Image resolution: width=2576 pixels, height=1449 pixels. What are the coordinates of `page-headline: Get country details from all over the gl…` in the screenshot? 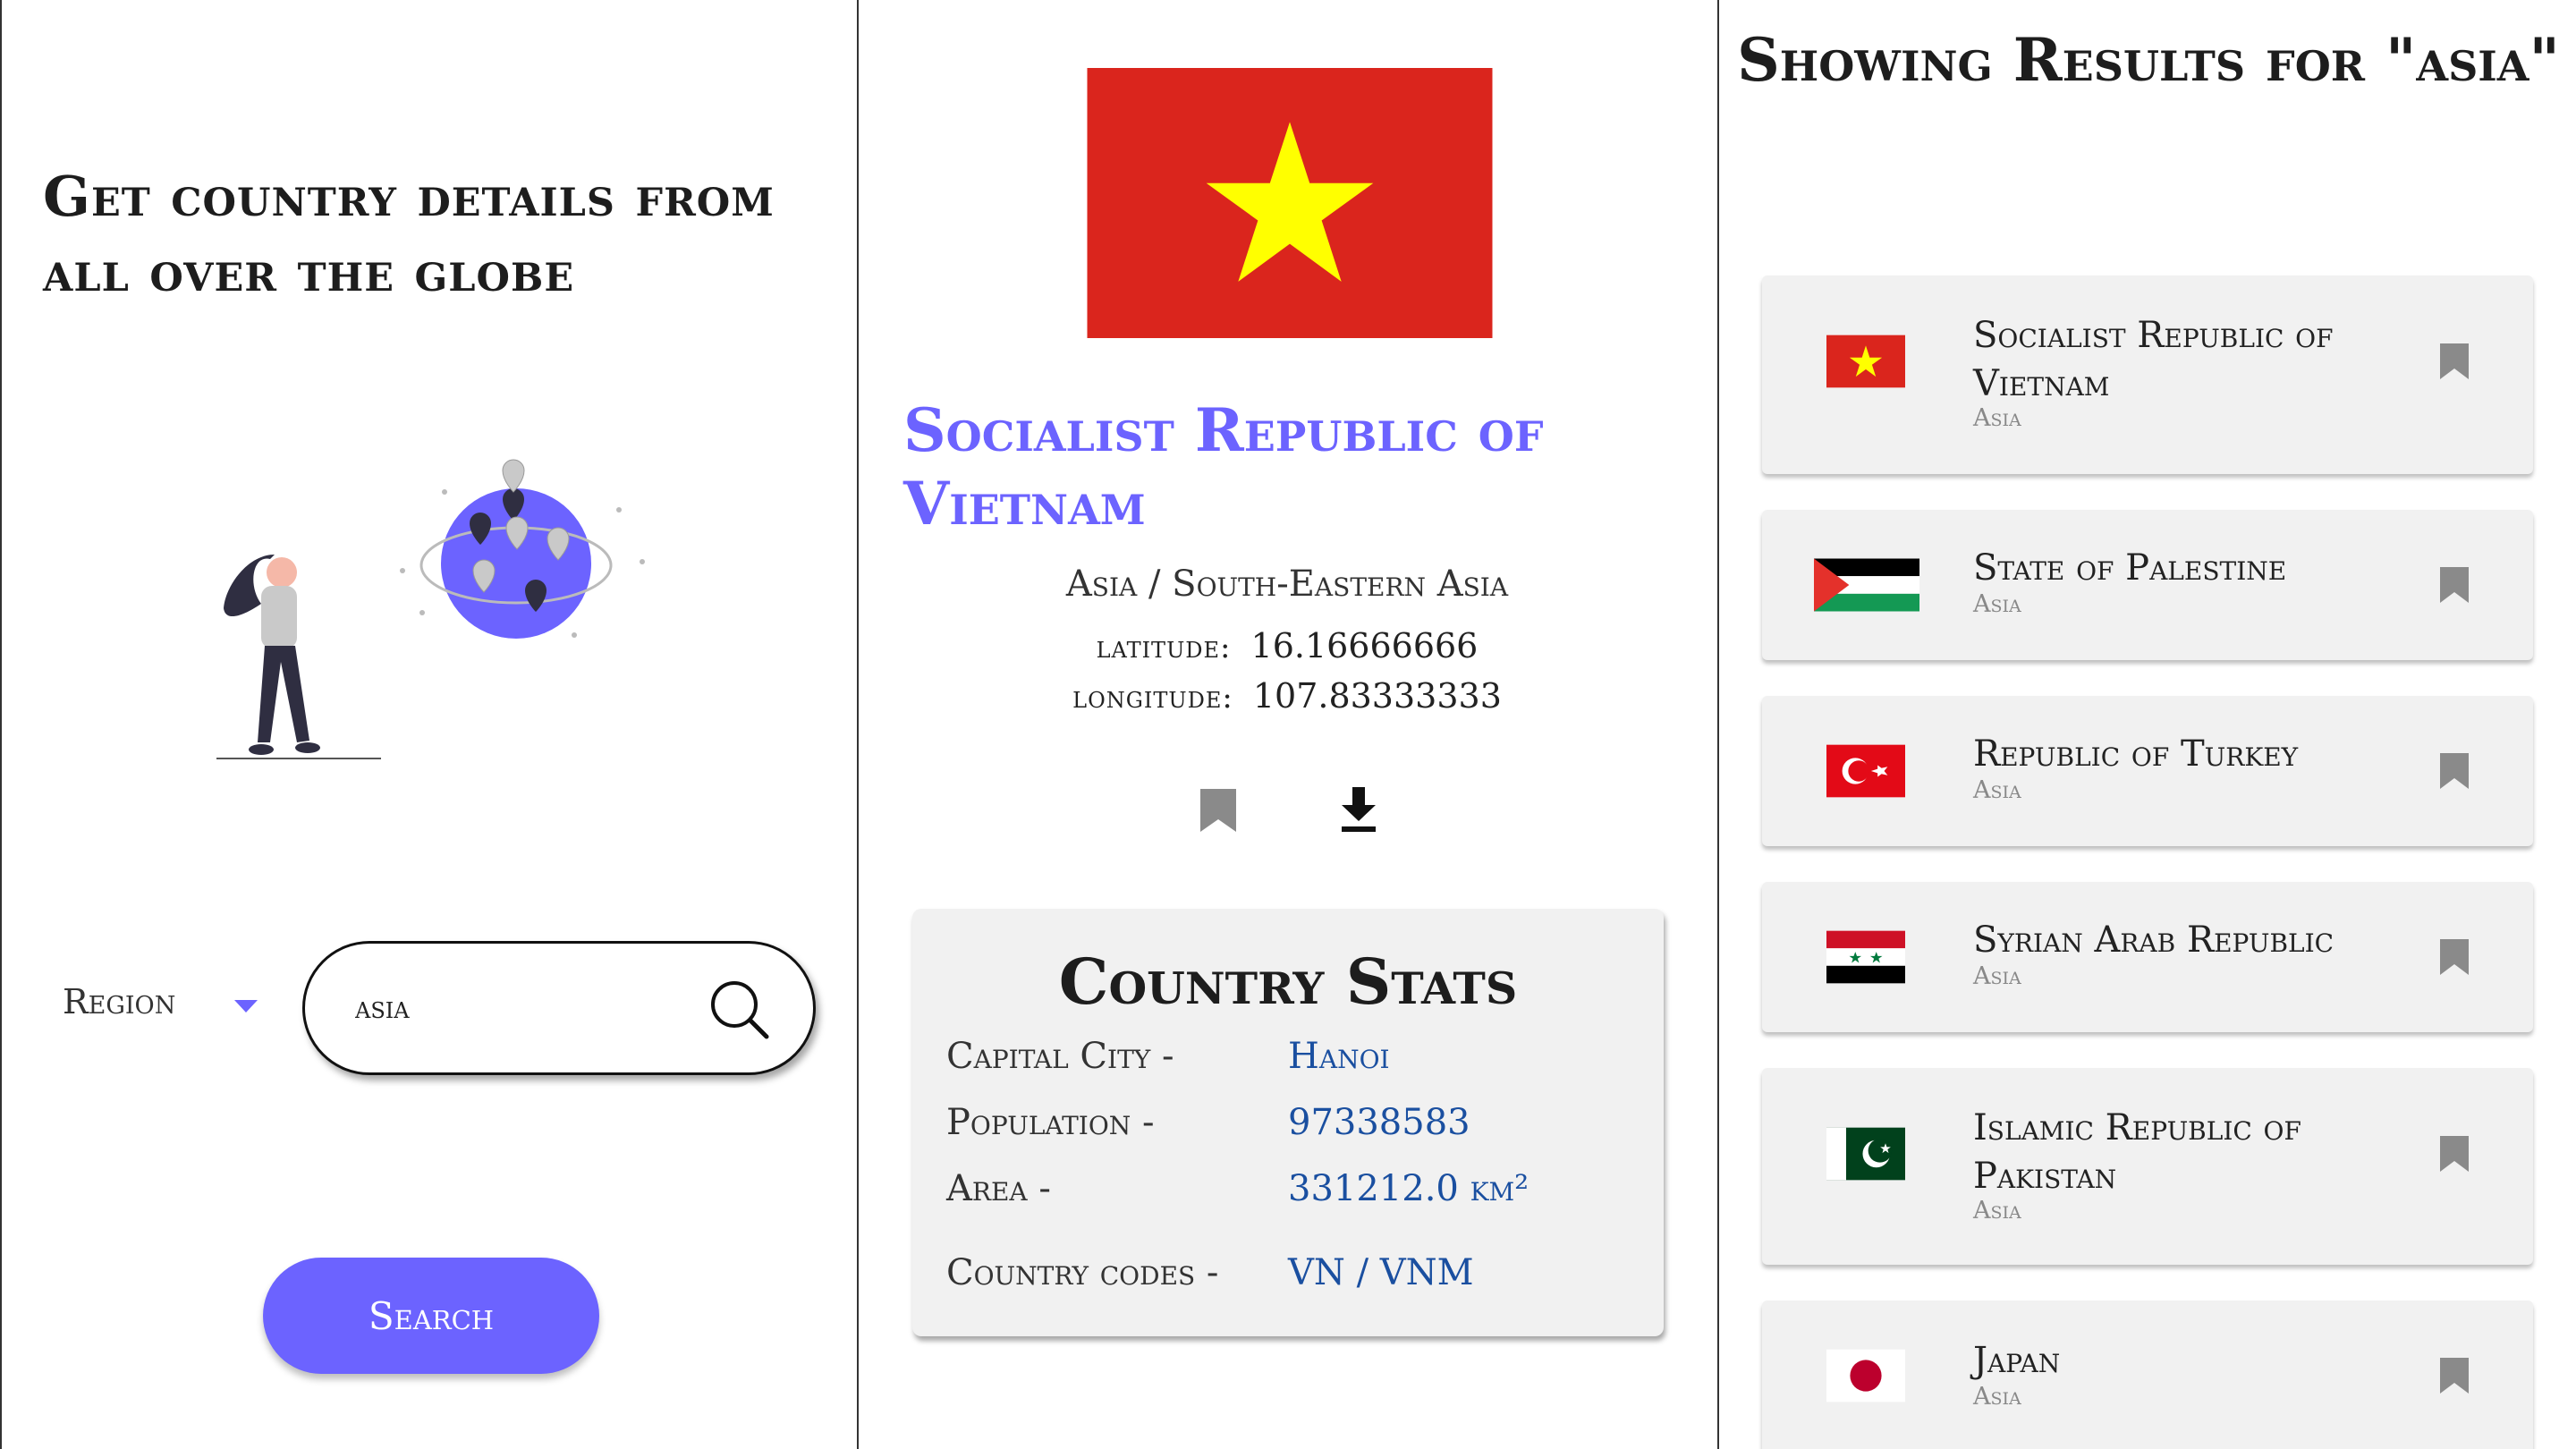 It's located at (409, 234).